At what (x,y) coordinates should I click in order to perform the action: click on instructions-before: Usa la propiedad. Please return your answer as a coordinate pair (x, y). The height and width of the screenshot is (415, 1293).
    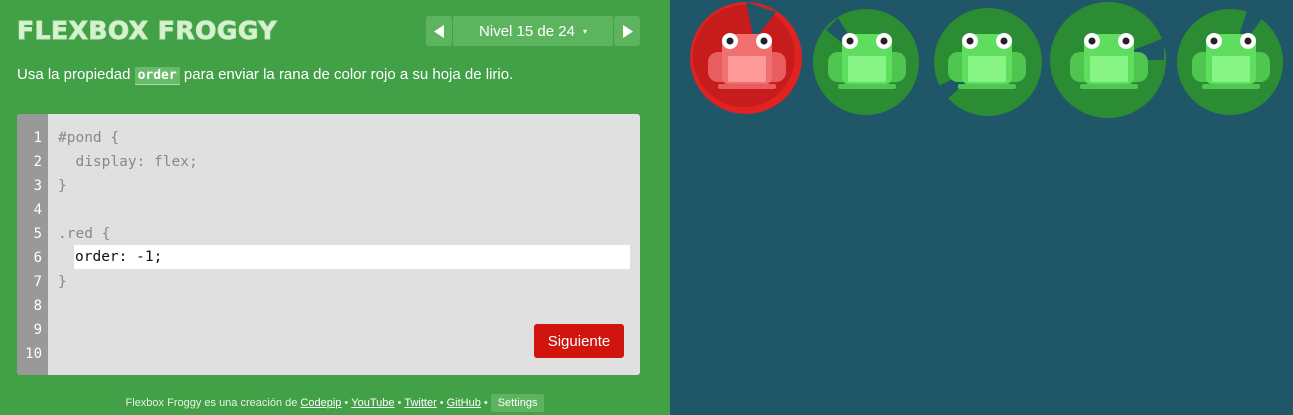
    Looking at the image, I should click on (76, 74).